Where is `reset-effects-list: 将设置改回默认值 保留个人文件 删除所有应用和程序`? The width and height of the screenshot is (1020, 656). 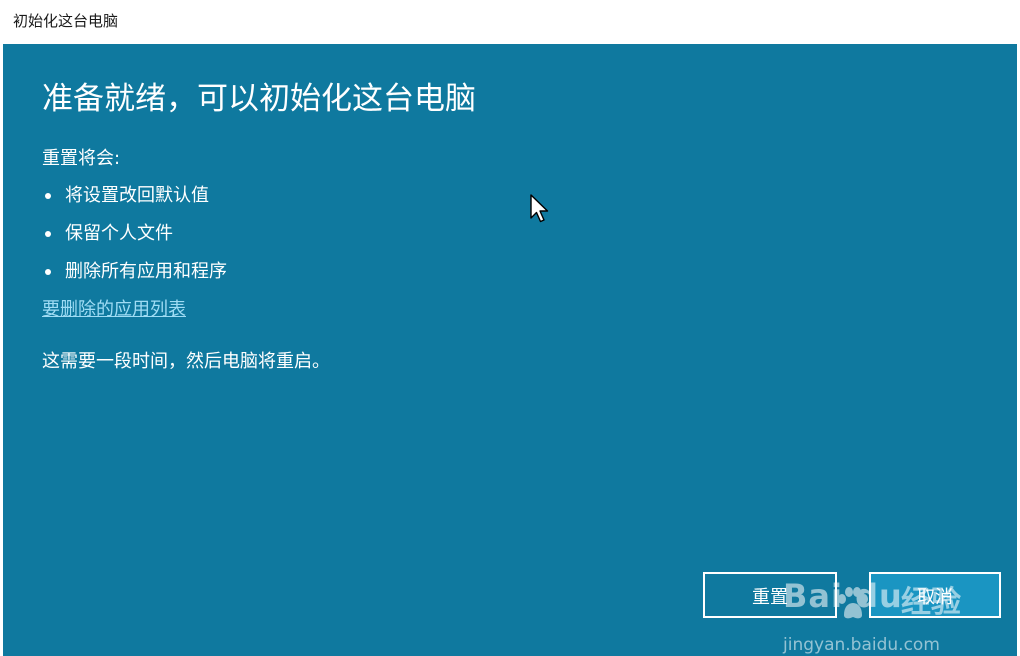 reset-effects-list: 将设置改回默认值 保留个人文件 删除所有应用和程序 is located at coordinates (134, 241).